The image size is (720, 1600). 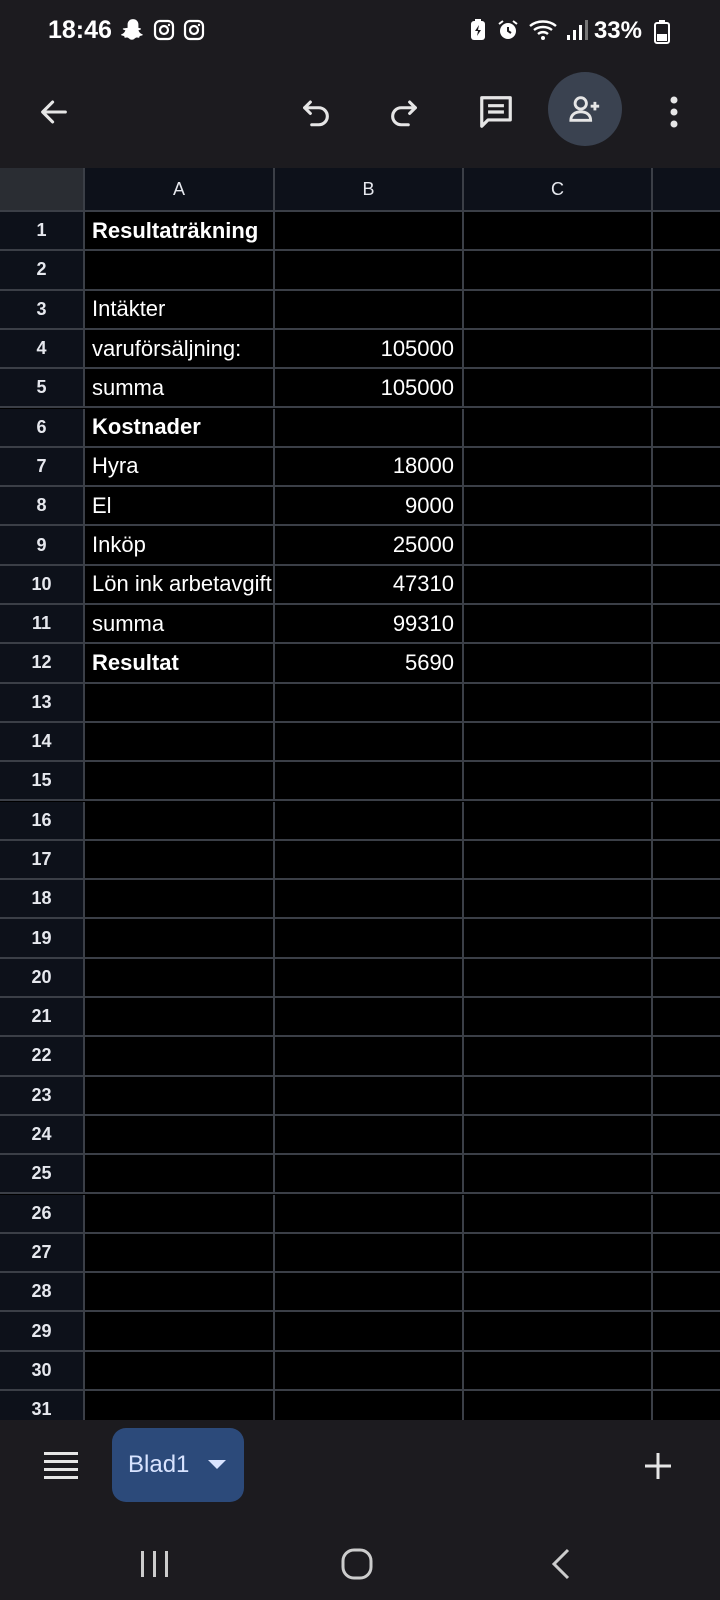 What do you see at coordinates (369, 860) in the screenshot?
I see `cell-b17` at bounding box center [369, 860].